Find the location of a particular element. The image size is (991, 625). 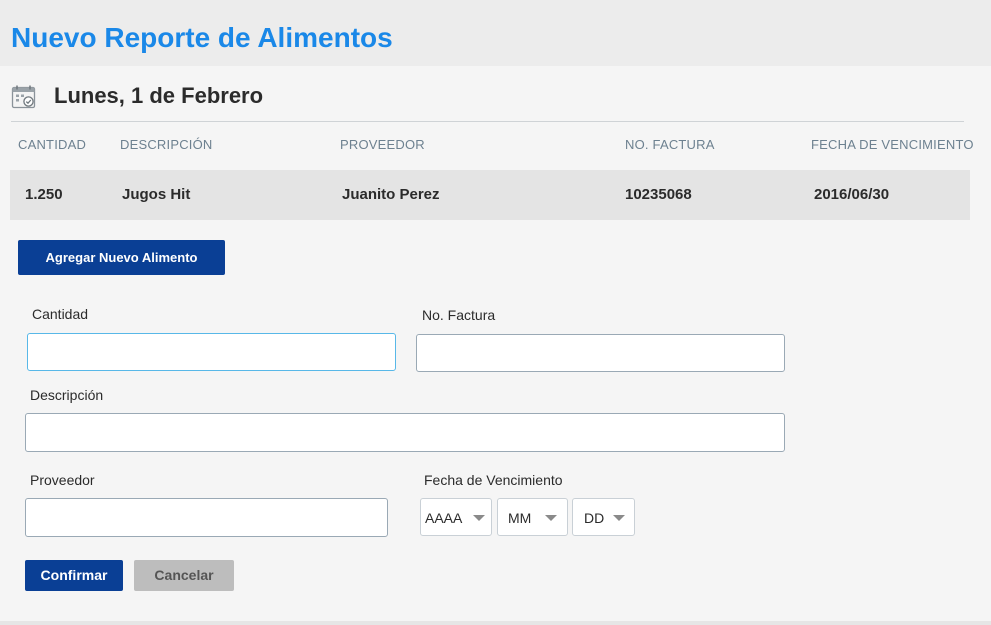

invoice-label: No. Factura is located at coordinates (459, 315).